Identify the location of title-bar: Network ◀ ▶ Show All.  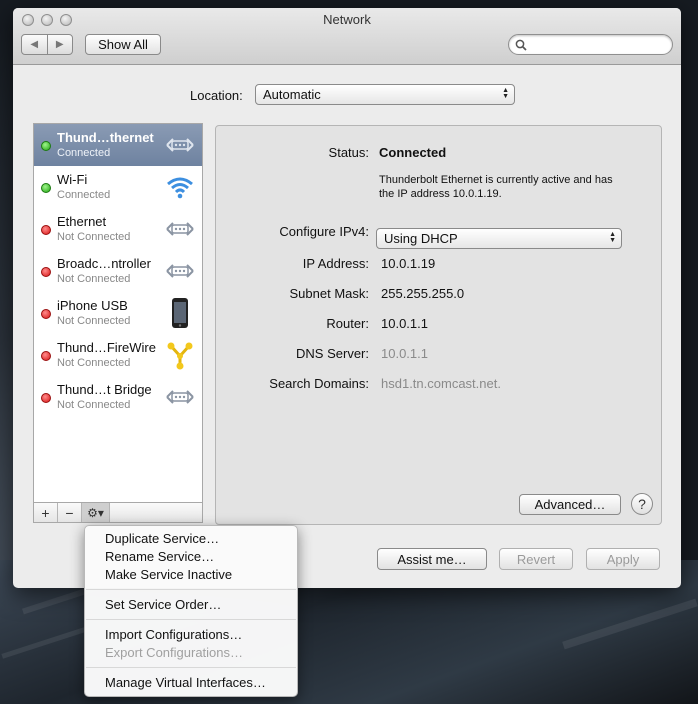
(347, 36).